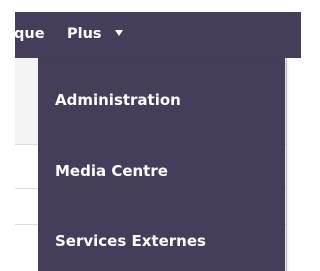 This screenshot has width=320, height=271. I want to click on dropdown-item-media-centre: Media Centre, so click(111, 171).